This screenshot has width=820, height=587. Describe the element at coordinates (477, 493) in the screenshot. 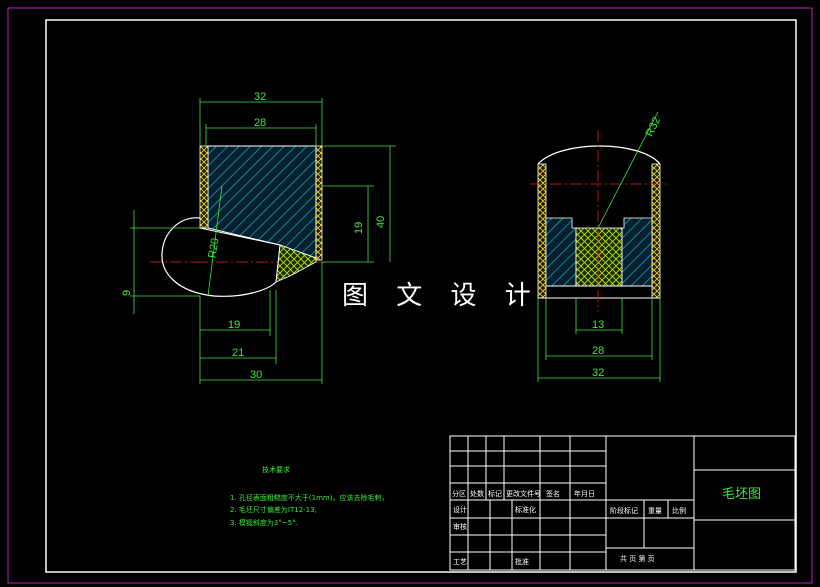

I see `tb-chuangshu: 处数` at that location.